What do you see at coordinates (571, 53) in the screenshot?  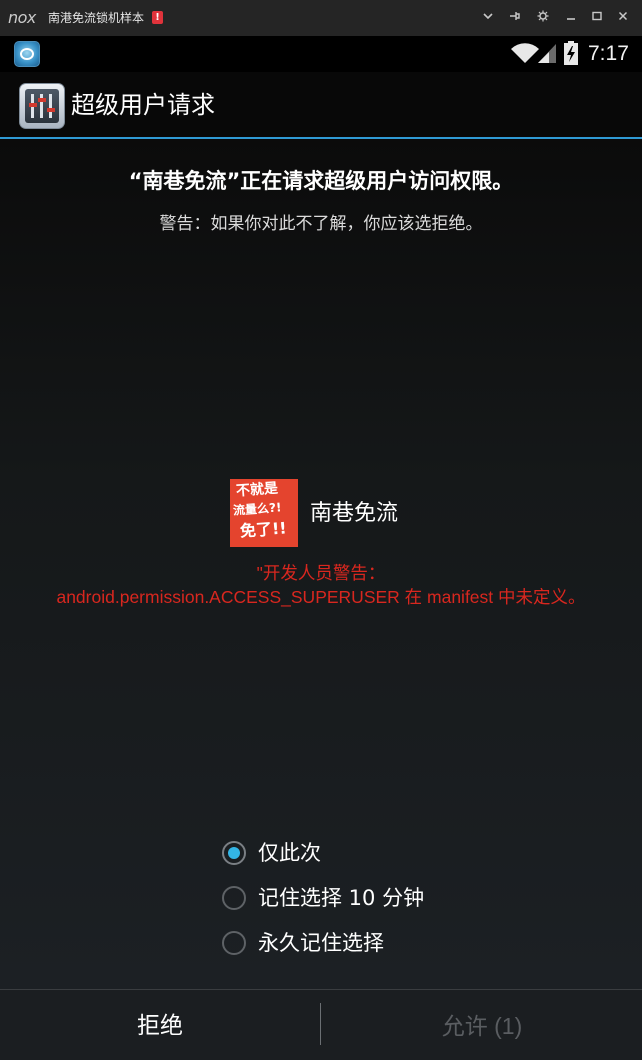 I see `battery-charging-icon` at bounding box center [571, 53].